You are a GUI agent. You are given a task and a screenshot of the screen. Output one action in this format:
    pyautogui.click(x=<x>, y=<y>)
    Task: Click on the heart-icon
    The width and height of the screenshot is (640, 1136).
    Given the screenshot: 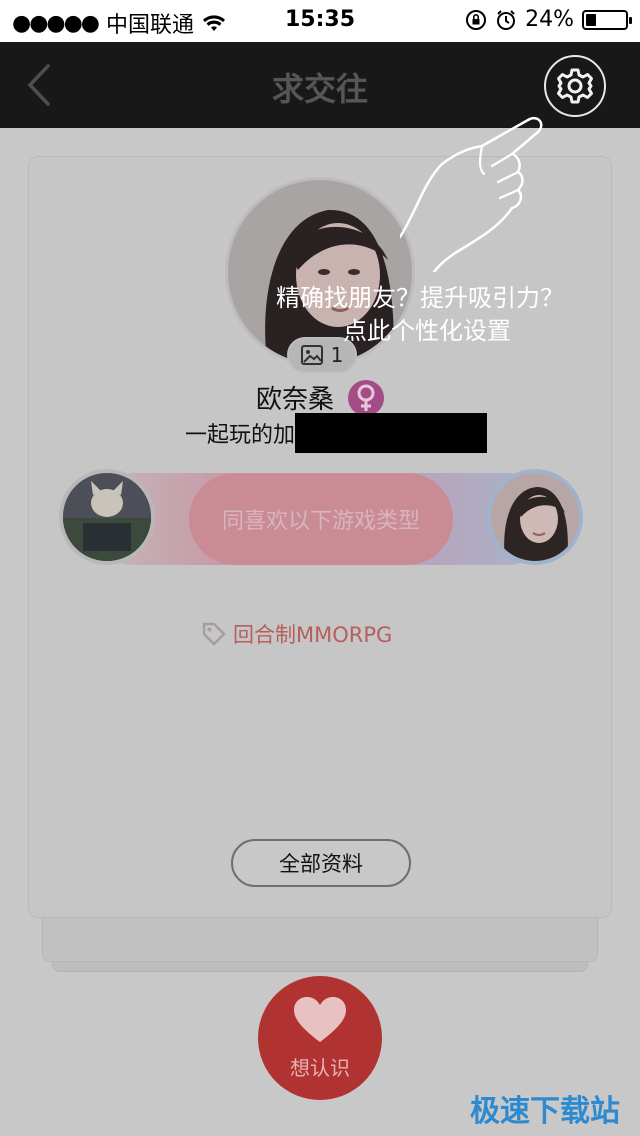 What is the action you would take?
    pyautogui.click(x=320, y=1019)
    